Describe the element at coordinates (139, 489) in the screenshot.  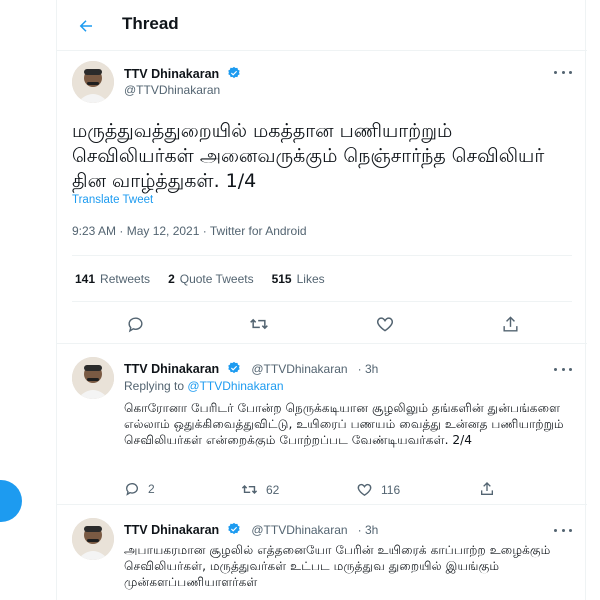
I see `reply-button: 2` at that location.